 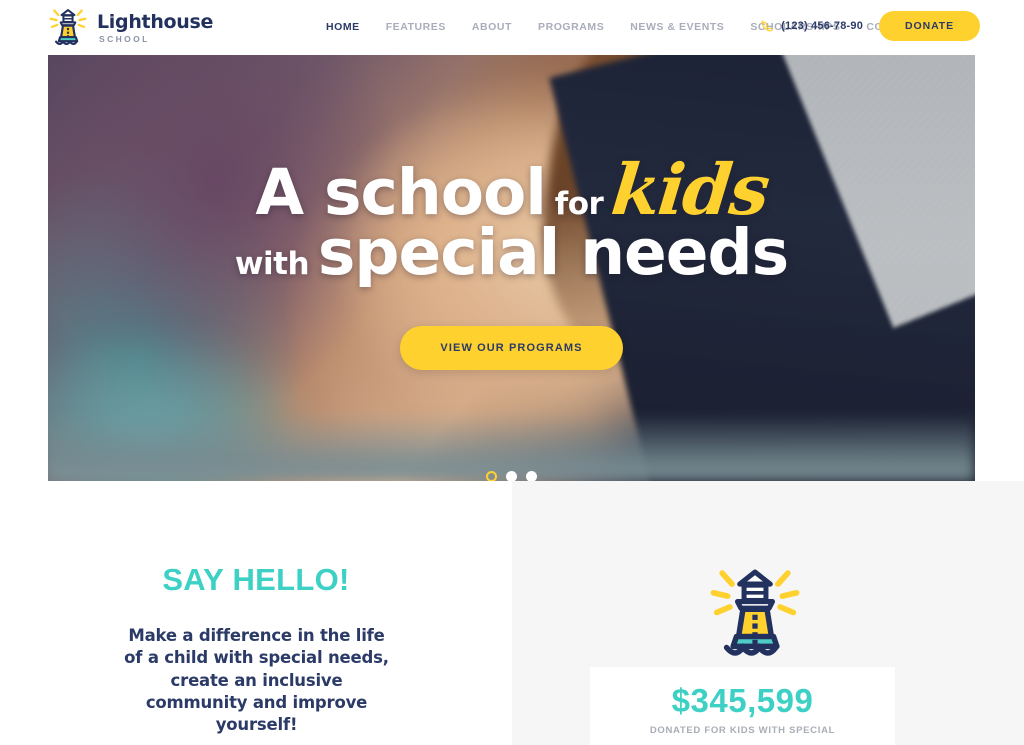 What do you see at coordinates (155, 21) in the screenshot?
I see `brand-name: Lighthouse` at bounding box center [155, 21].